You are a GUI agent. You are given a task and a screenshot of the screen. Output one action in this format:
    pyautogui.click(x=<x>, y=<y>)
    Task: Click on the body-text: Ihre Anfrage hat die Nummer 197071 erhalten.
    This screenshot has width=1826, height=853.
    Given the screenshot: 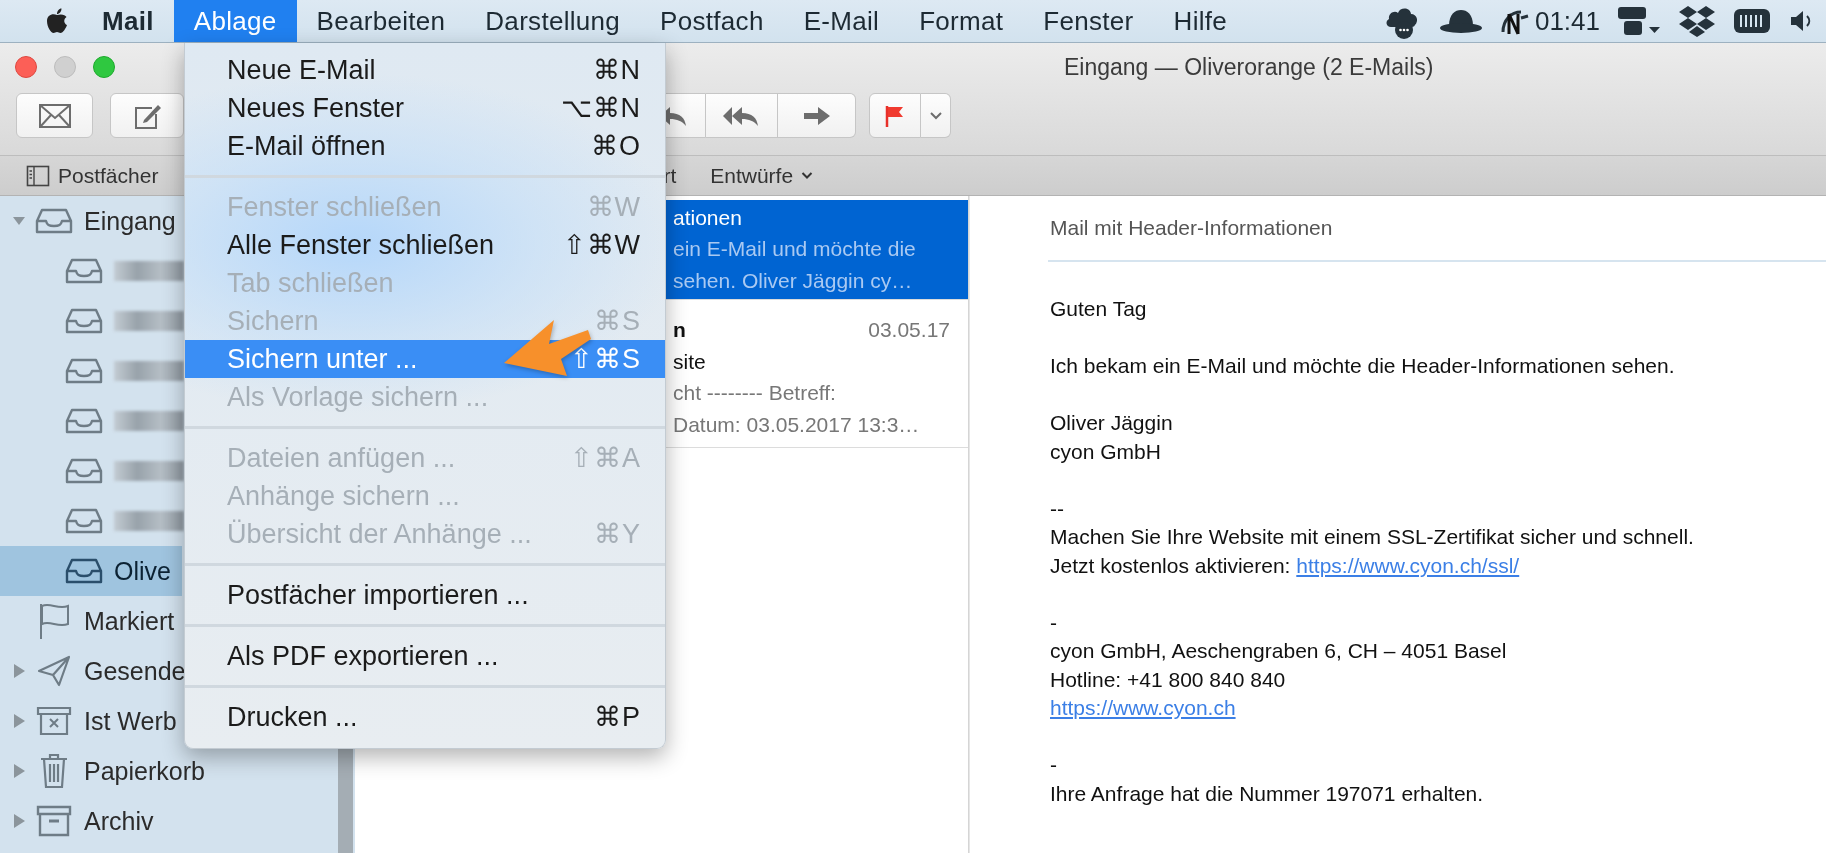 What is the action you would take?
    pyautogui.click(x=1267, y=793)
    